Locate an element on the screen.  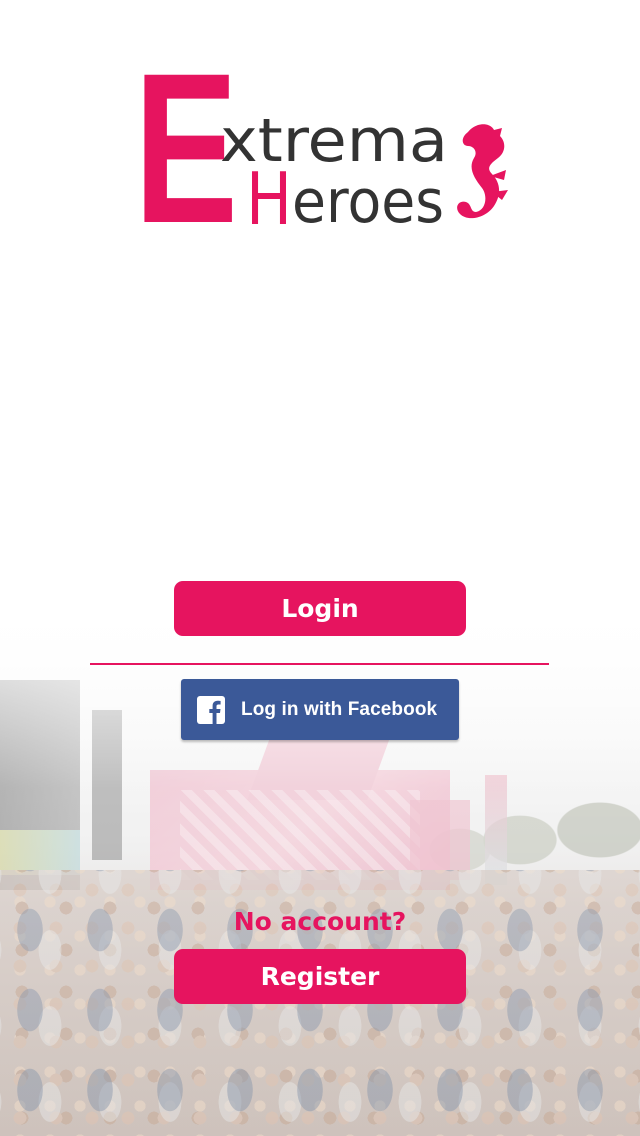
facebook-login-button: Log in with Facebook is located at coordinates (320, 709).